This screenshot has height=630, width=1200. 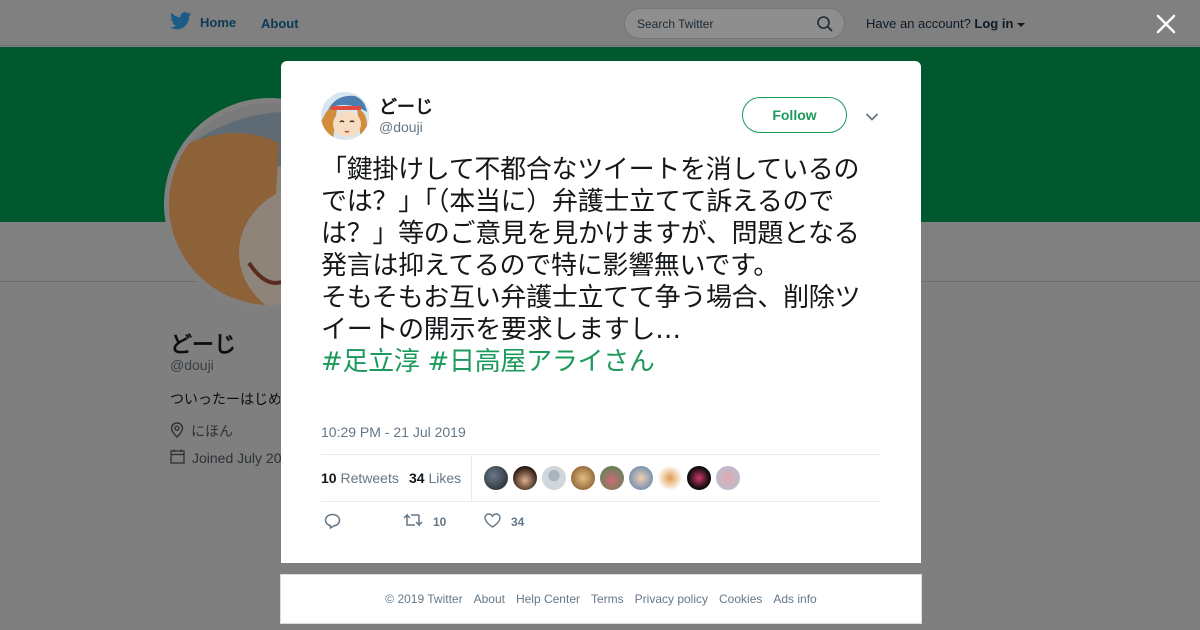 I want to click on tweet-author-handle: @douji, so click(x=401, y=127).